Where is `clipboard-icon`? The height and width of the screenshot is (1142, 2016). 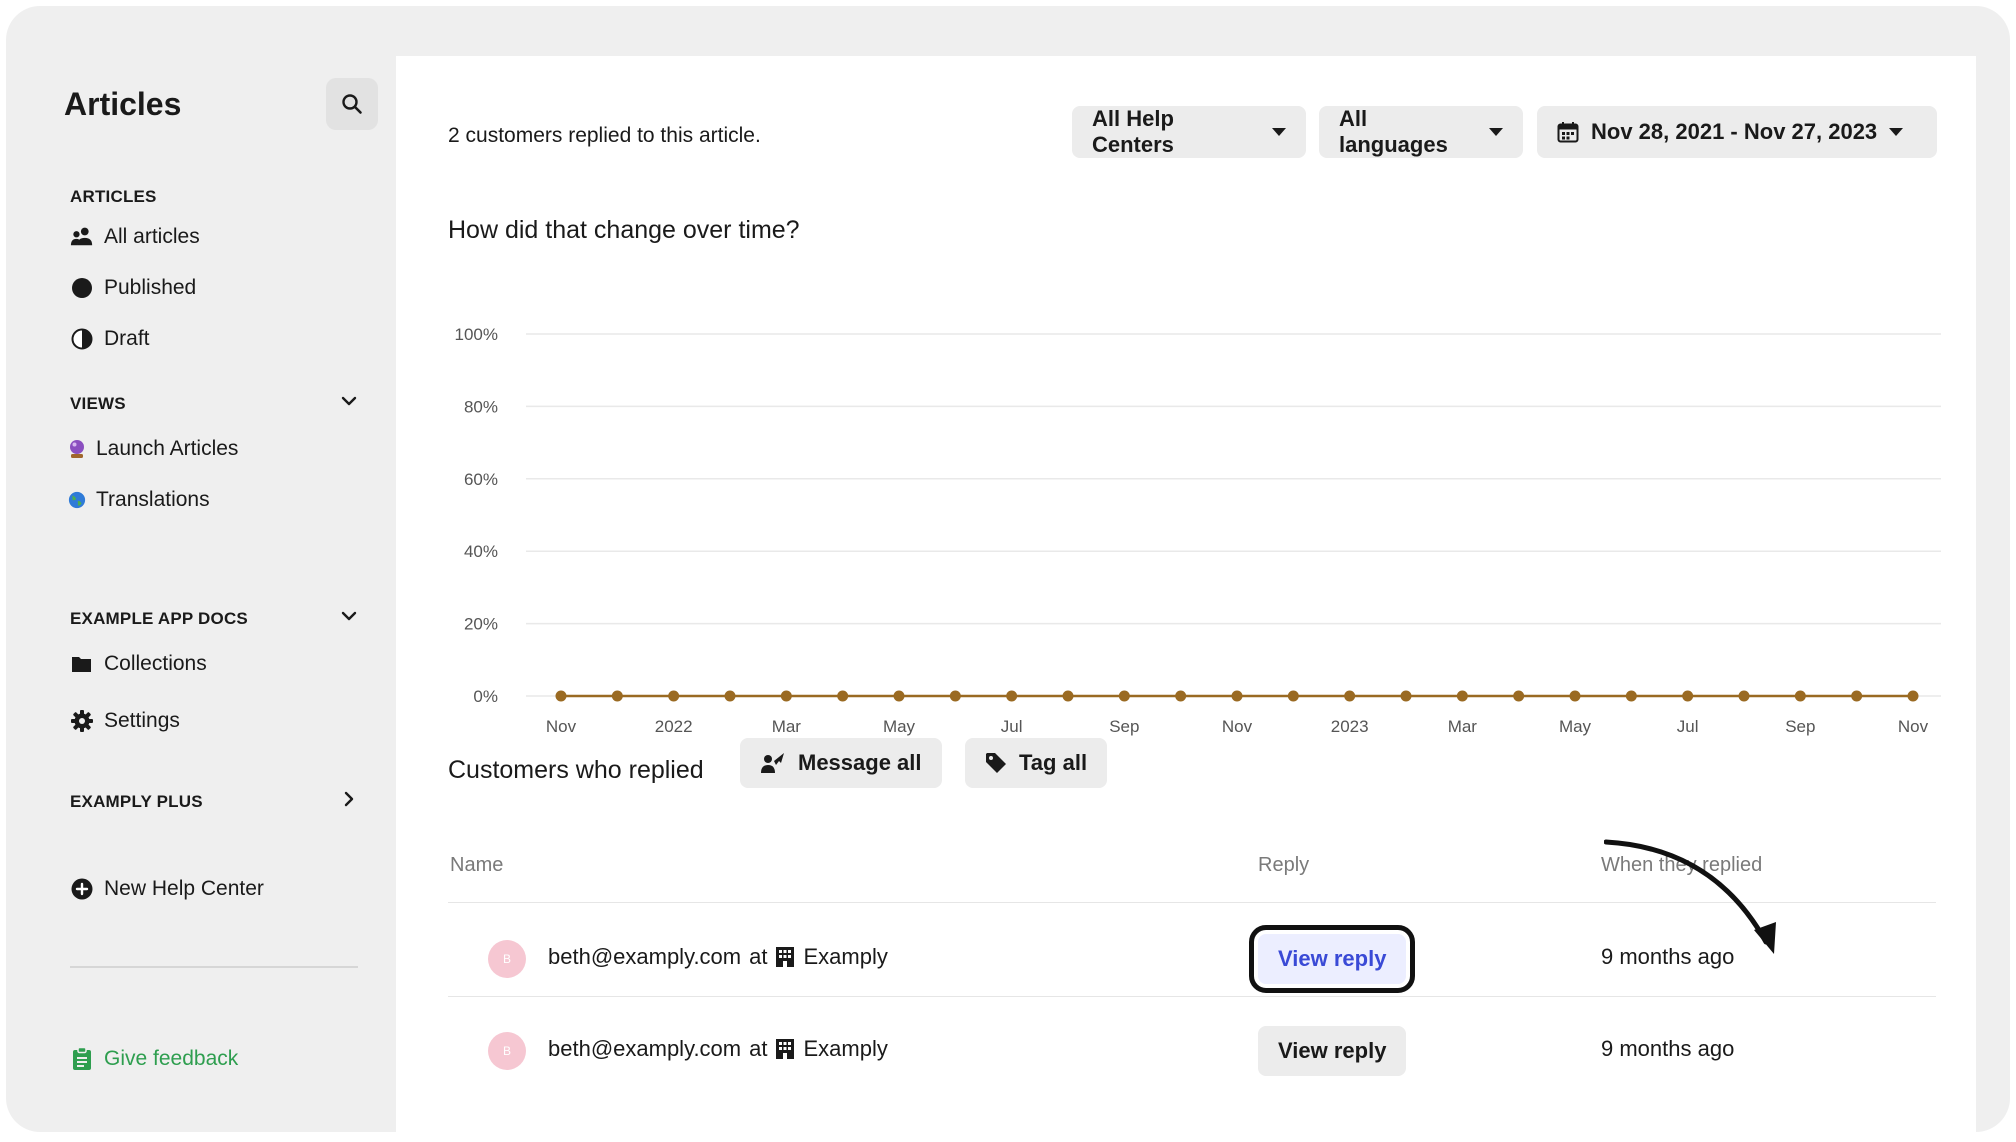
clipboard-icon is located at coordinates (82, 1059).